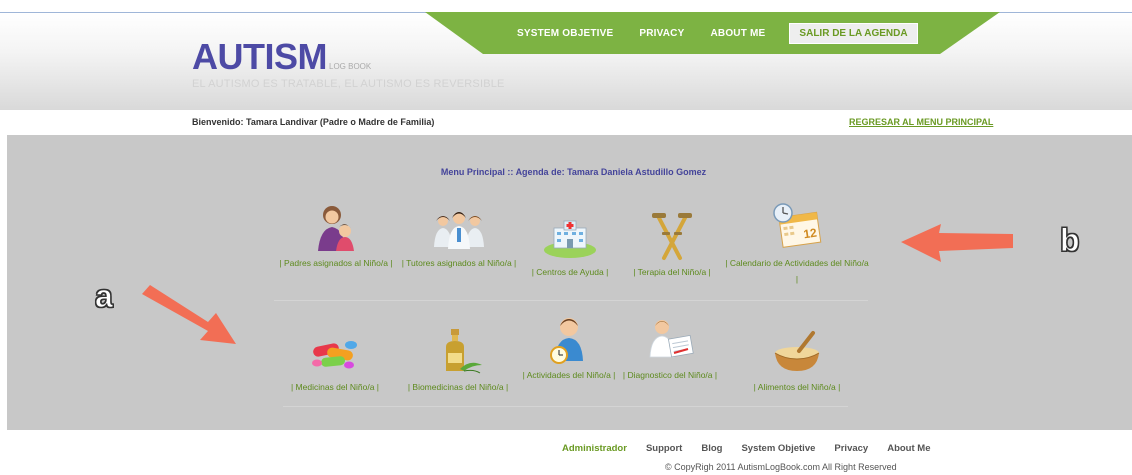 The height and width of the screenshot is (475, 1132). I want to click on tile-biomedicines-label: | Biomedicinas del Niño/a |, so click(458, 387).